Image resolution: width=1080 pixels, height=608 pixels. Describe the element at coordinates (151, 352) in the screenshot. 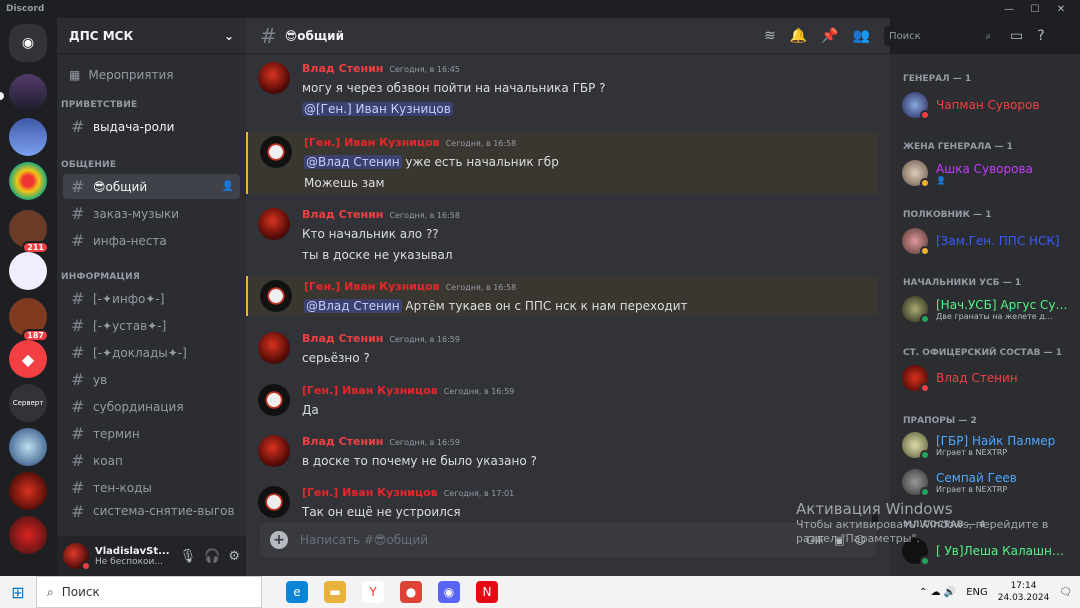

I see `channel-item: # [-✦доклады✦-]` at that location.